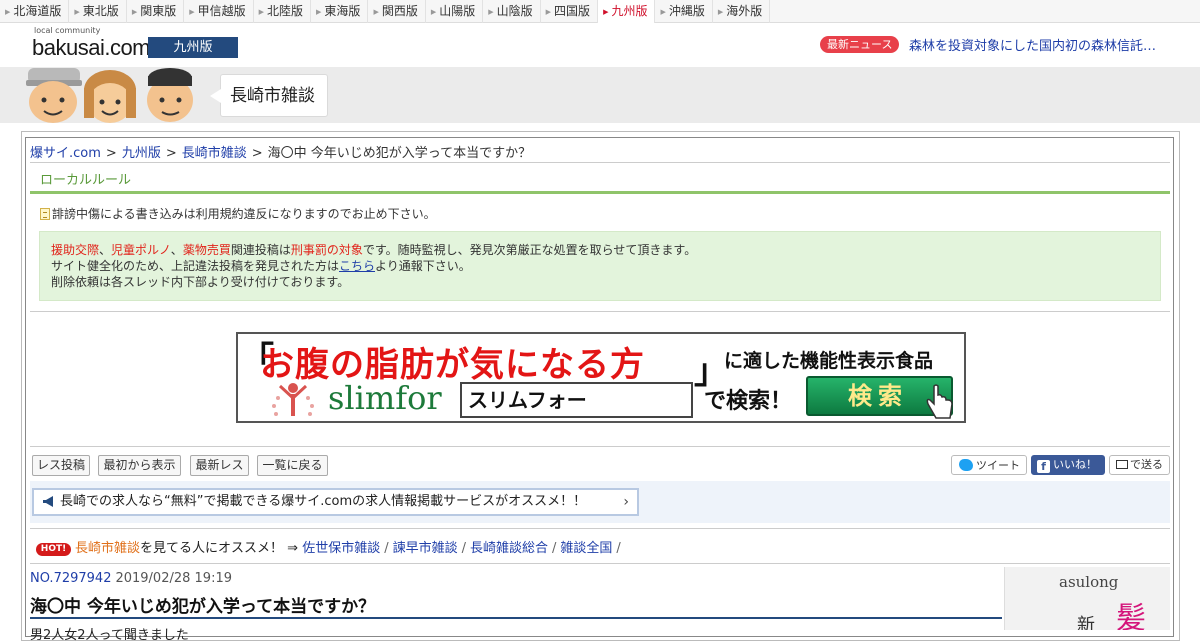 This screenshot has height=643, width=1200. What do you see at coordinates (107, 548) in the screenshot?
I see `reco-board-link: 長崎市雑談` at bounding box center [107, 548].